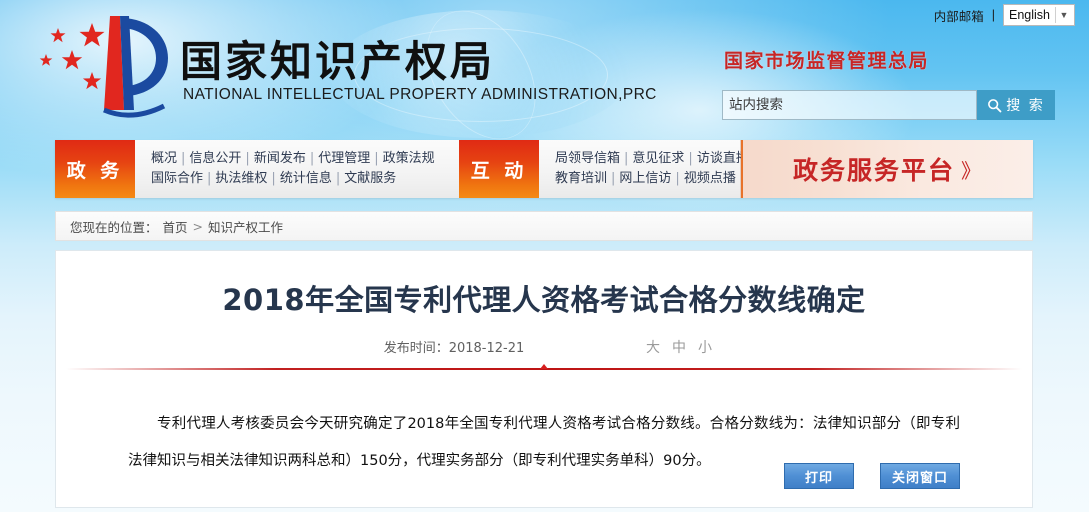  What do you see at coordinates (873, 170) in the screenshot?
I see `service-platform-label: 政务服务平台` at bounding box center [873, 170].